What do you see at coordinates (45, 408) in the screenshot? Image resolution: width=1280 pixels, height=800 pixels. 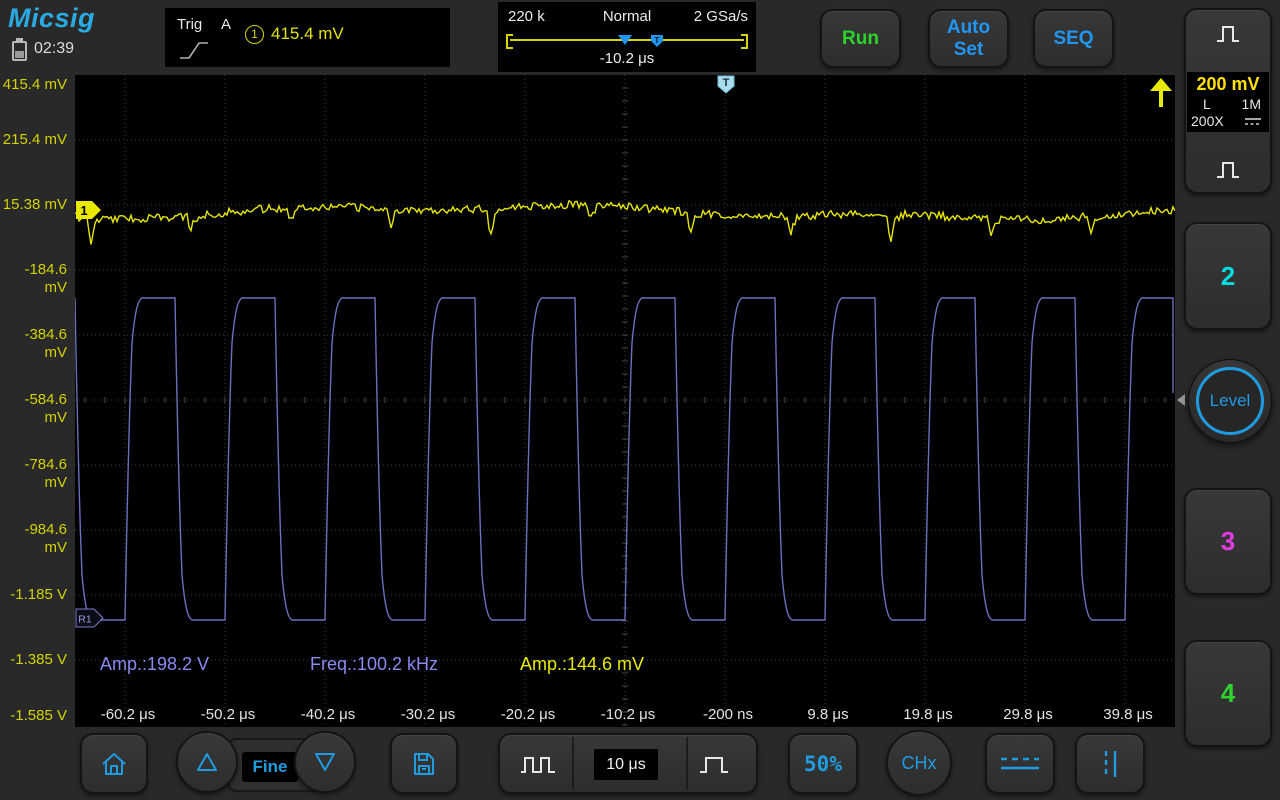 I see `y-axis-label: -584.6 mV` at bounding box center [45, 408].